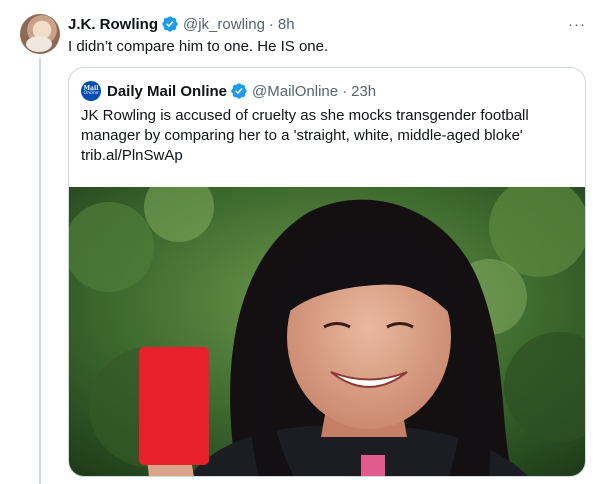 The image size is (607, 484). I want to click on tweet-timestamp: 8h, so click(286, 24).